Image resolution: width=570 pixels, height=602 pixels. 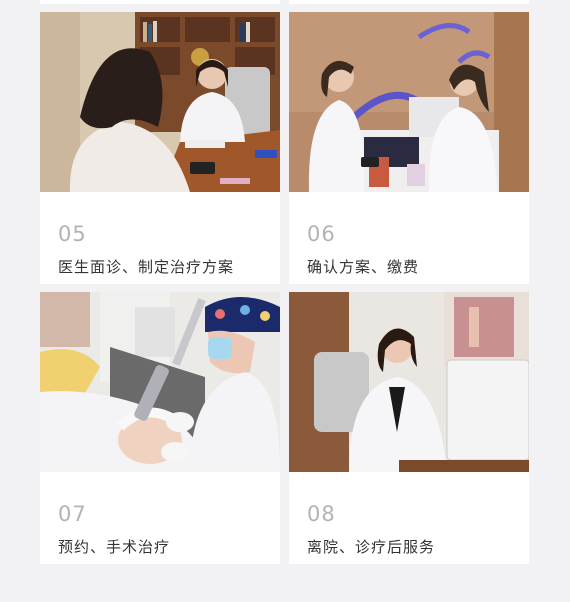 I want to click on step-number: 06, so click(x=321, y=234).